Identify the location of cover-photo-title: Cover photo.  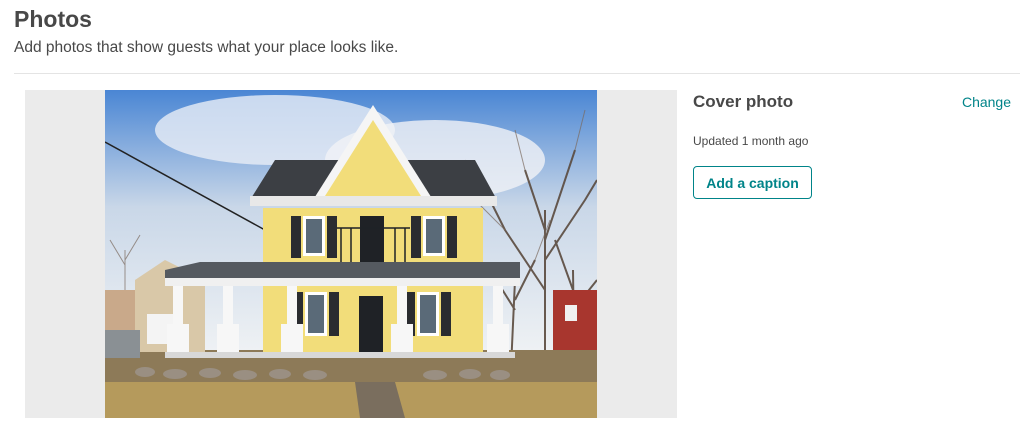
(743, 101).